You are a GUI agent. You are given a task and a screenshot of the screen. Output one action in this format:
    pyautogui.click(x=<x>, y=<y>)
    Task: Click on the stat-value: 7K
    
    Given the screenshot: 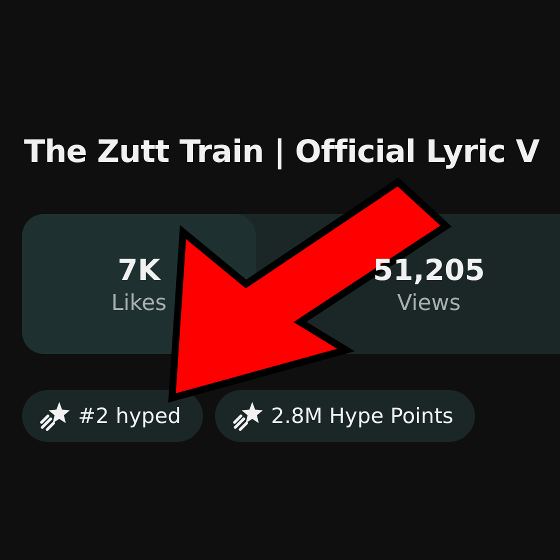 What is the action you would take?
    pyautogui.click(x=139, y=269)
    